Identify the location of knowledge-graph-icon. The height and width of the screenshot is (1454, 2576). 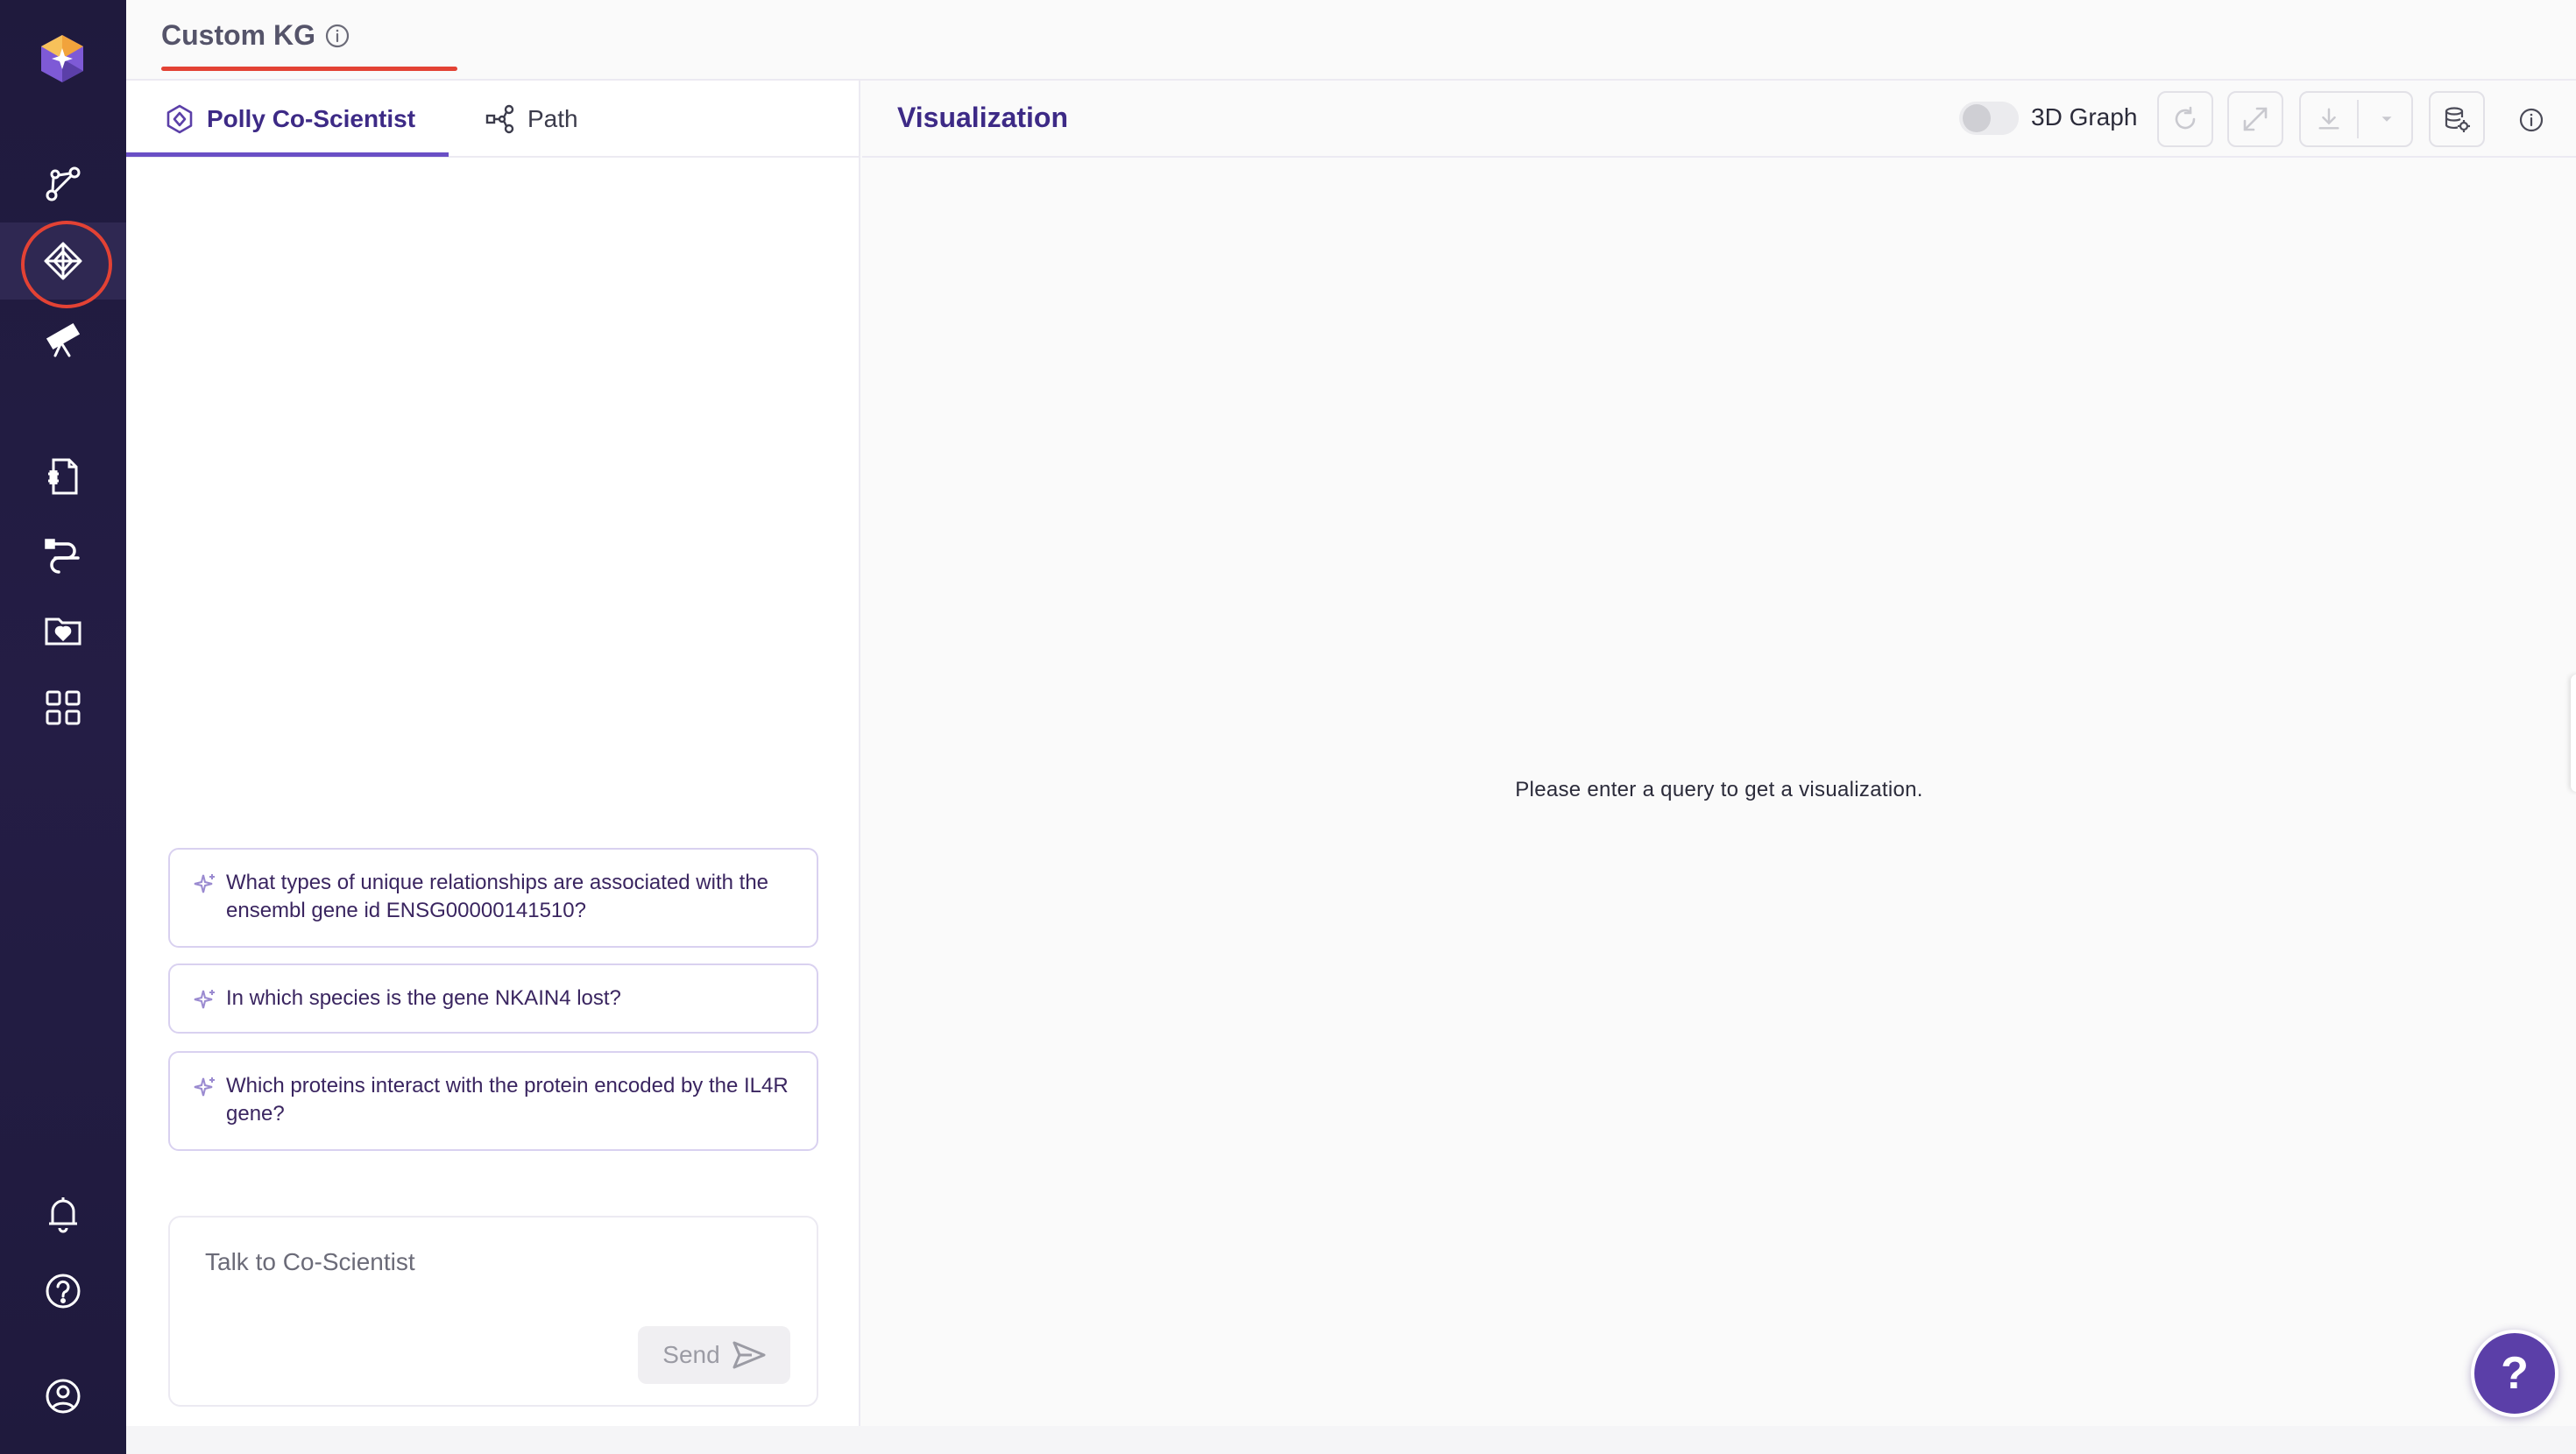
(63, 261).